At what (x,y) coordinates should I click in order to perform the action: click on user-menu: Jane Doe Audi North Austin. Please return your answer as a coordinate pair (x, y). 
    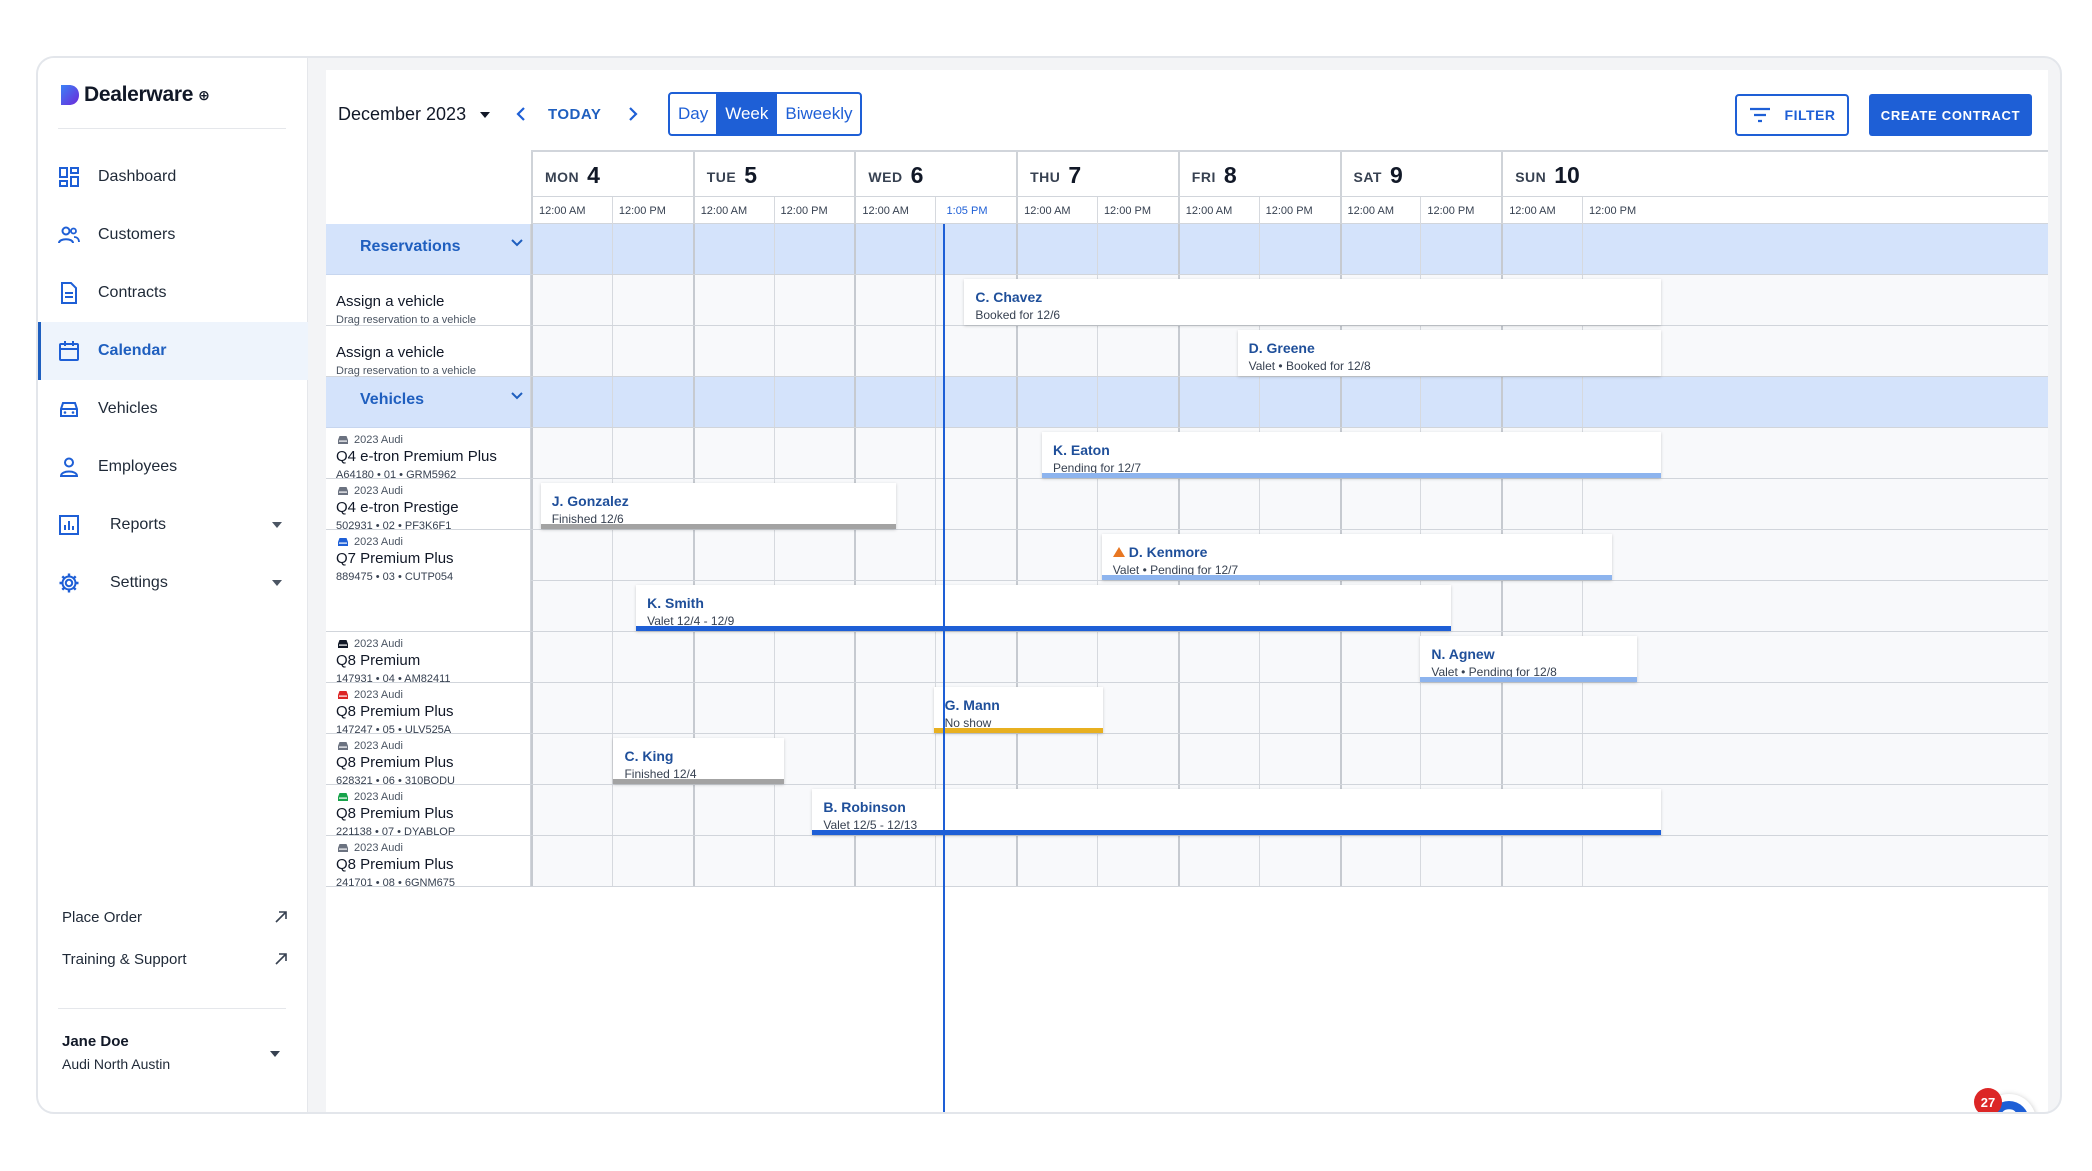
    Looking at the image, I should click on (175, 1052).